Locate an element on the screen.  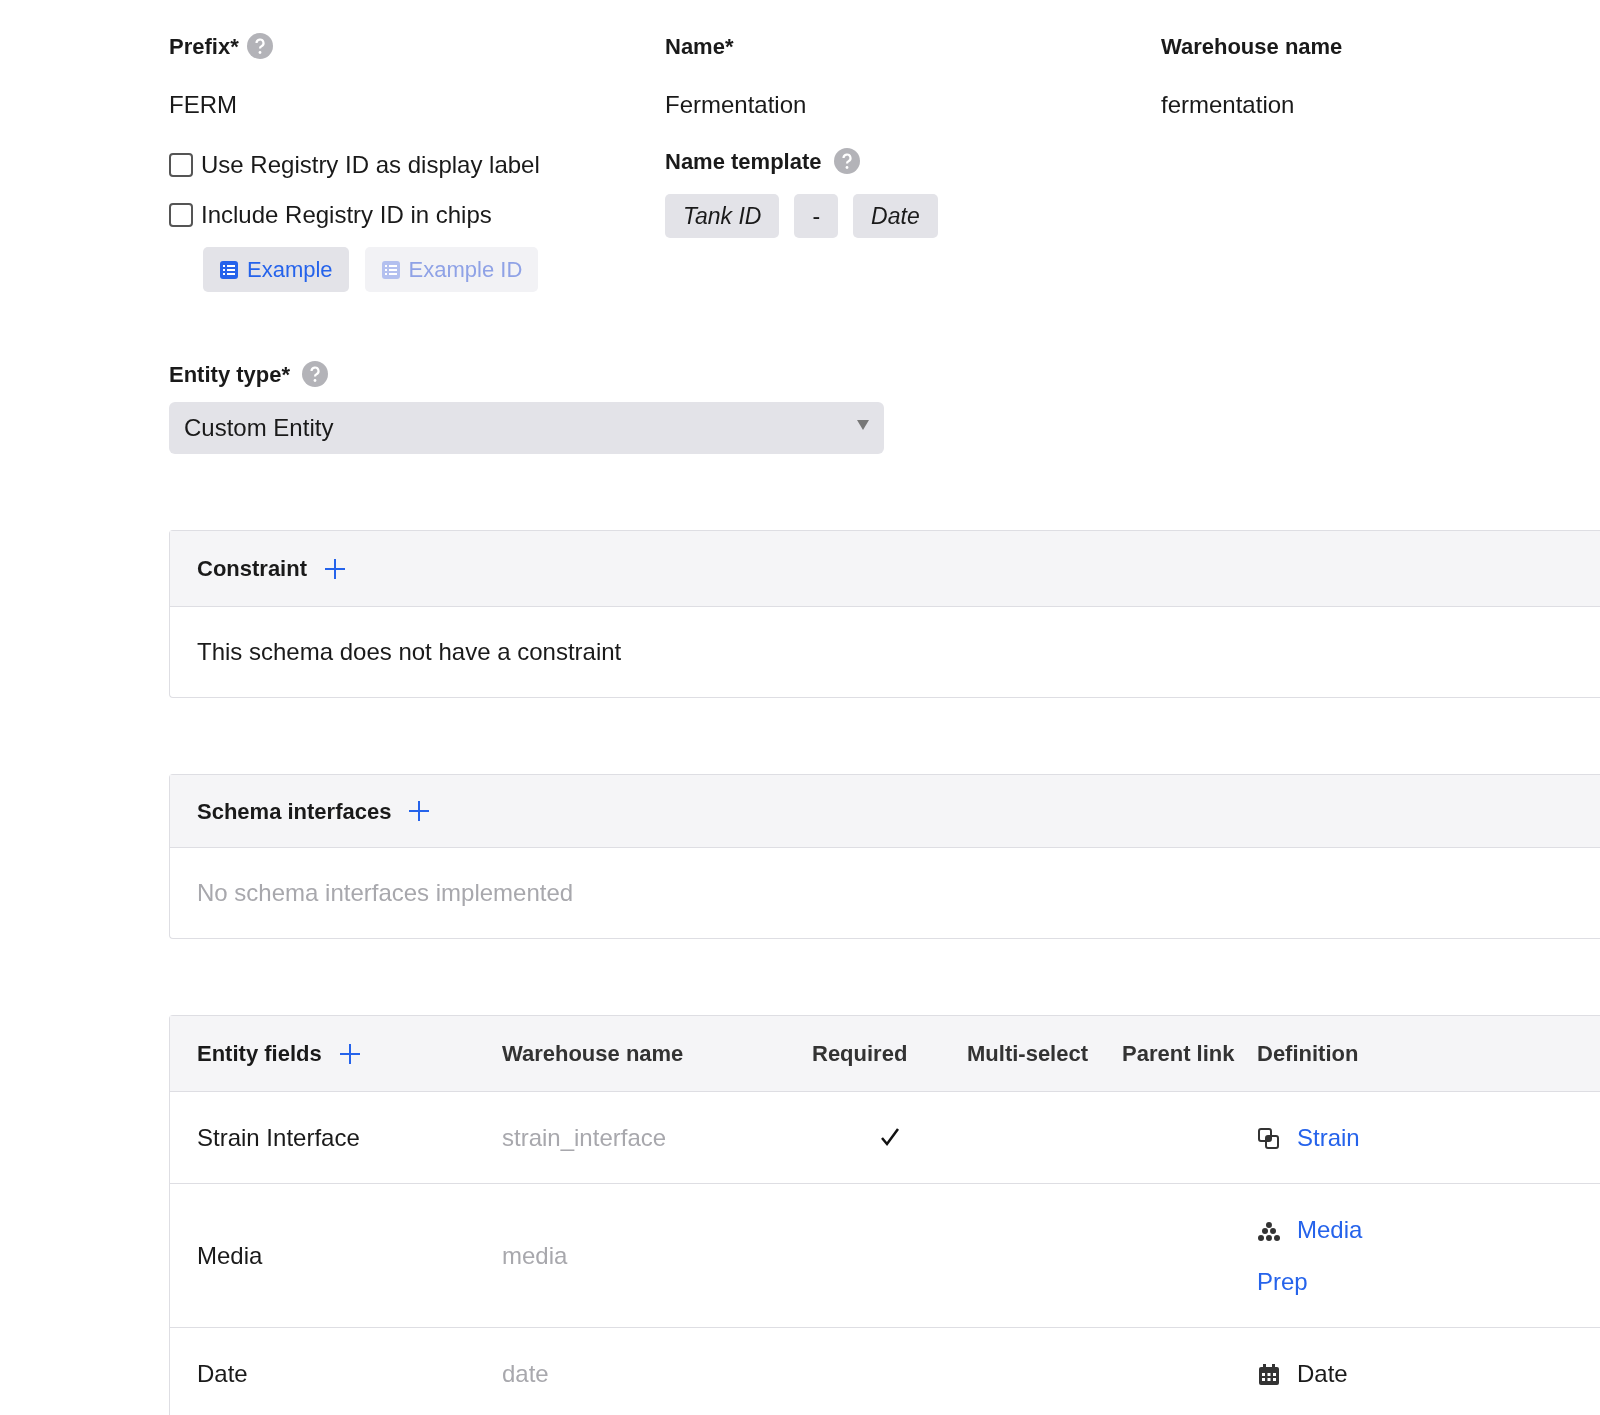
table-cell-text: media is located at coordinates (535, 1255).